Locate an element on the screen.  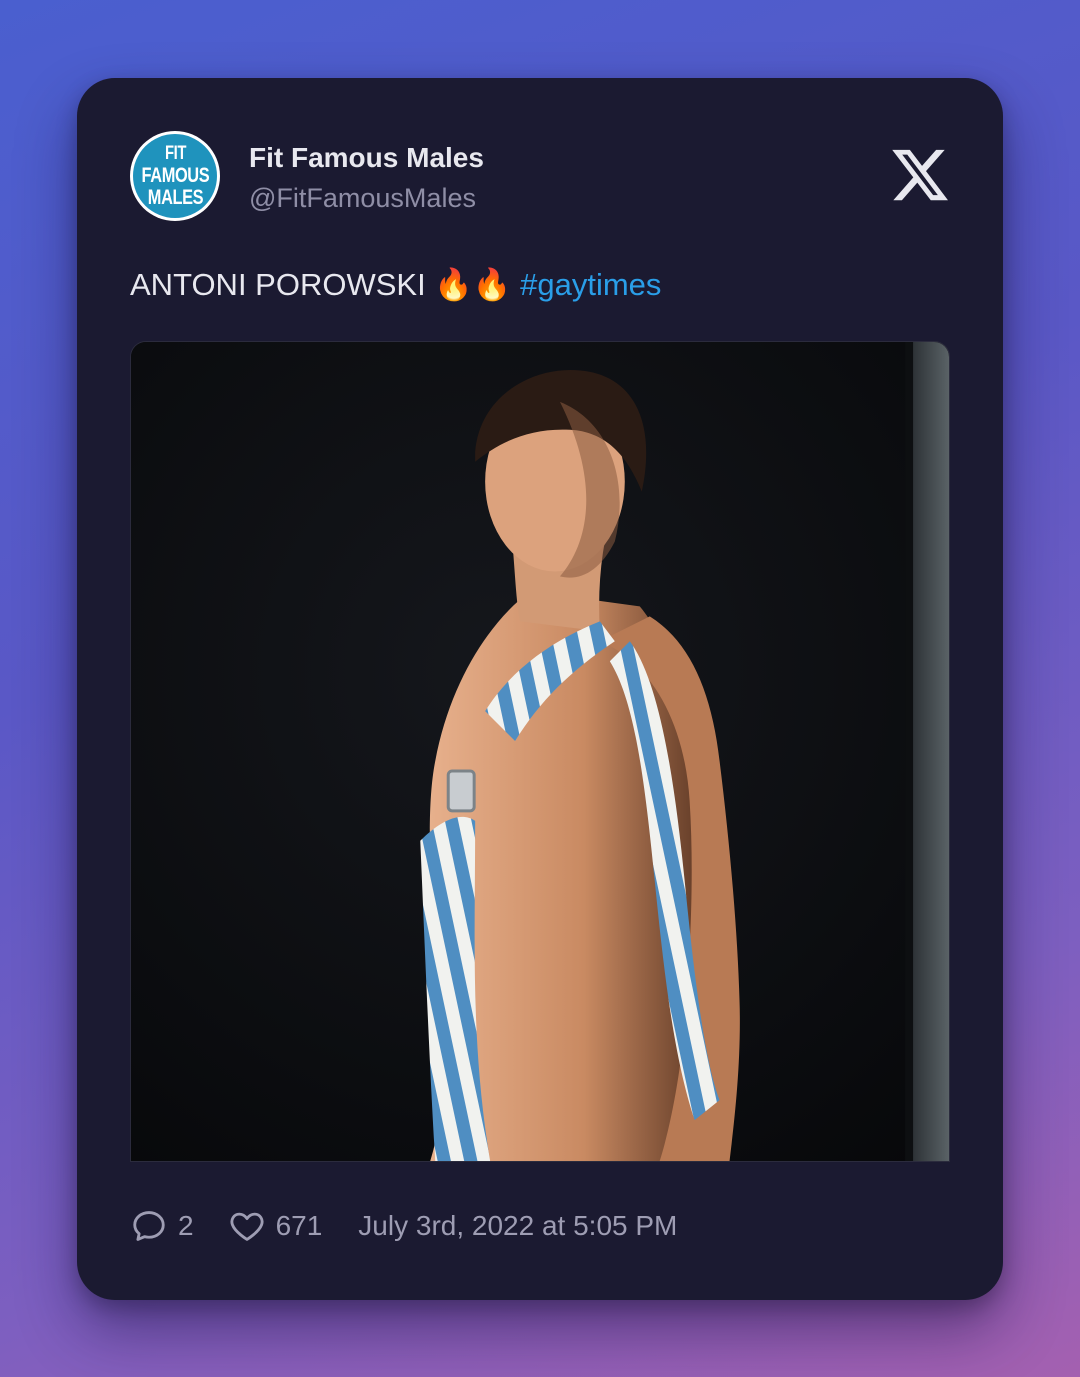
user-handle: @FitFamousMales is located at coordinates (362, 198).